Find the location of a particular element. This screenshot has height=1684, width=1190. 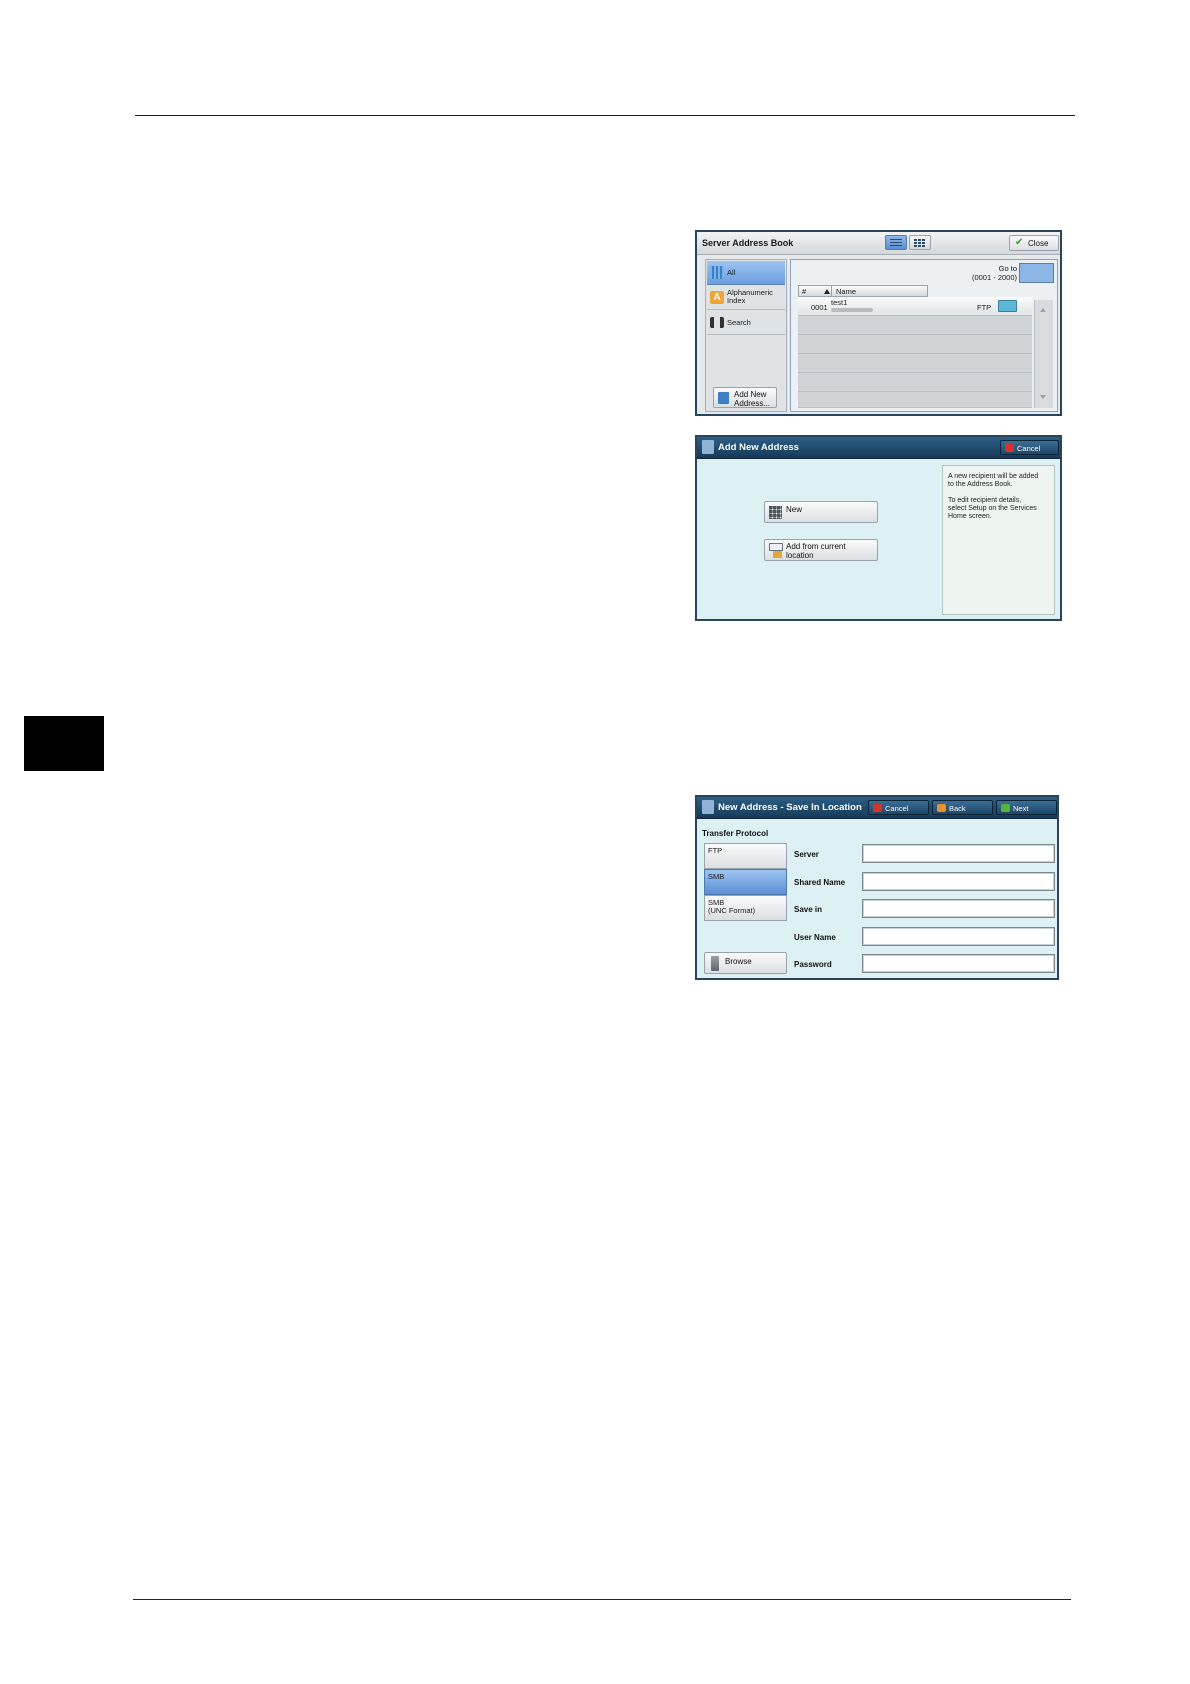

scroll-up-icon is located at coordinates (1043, 310).